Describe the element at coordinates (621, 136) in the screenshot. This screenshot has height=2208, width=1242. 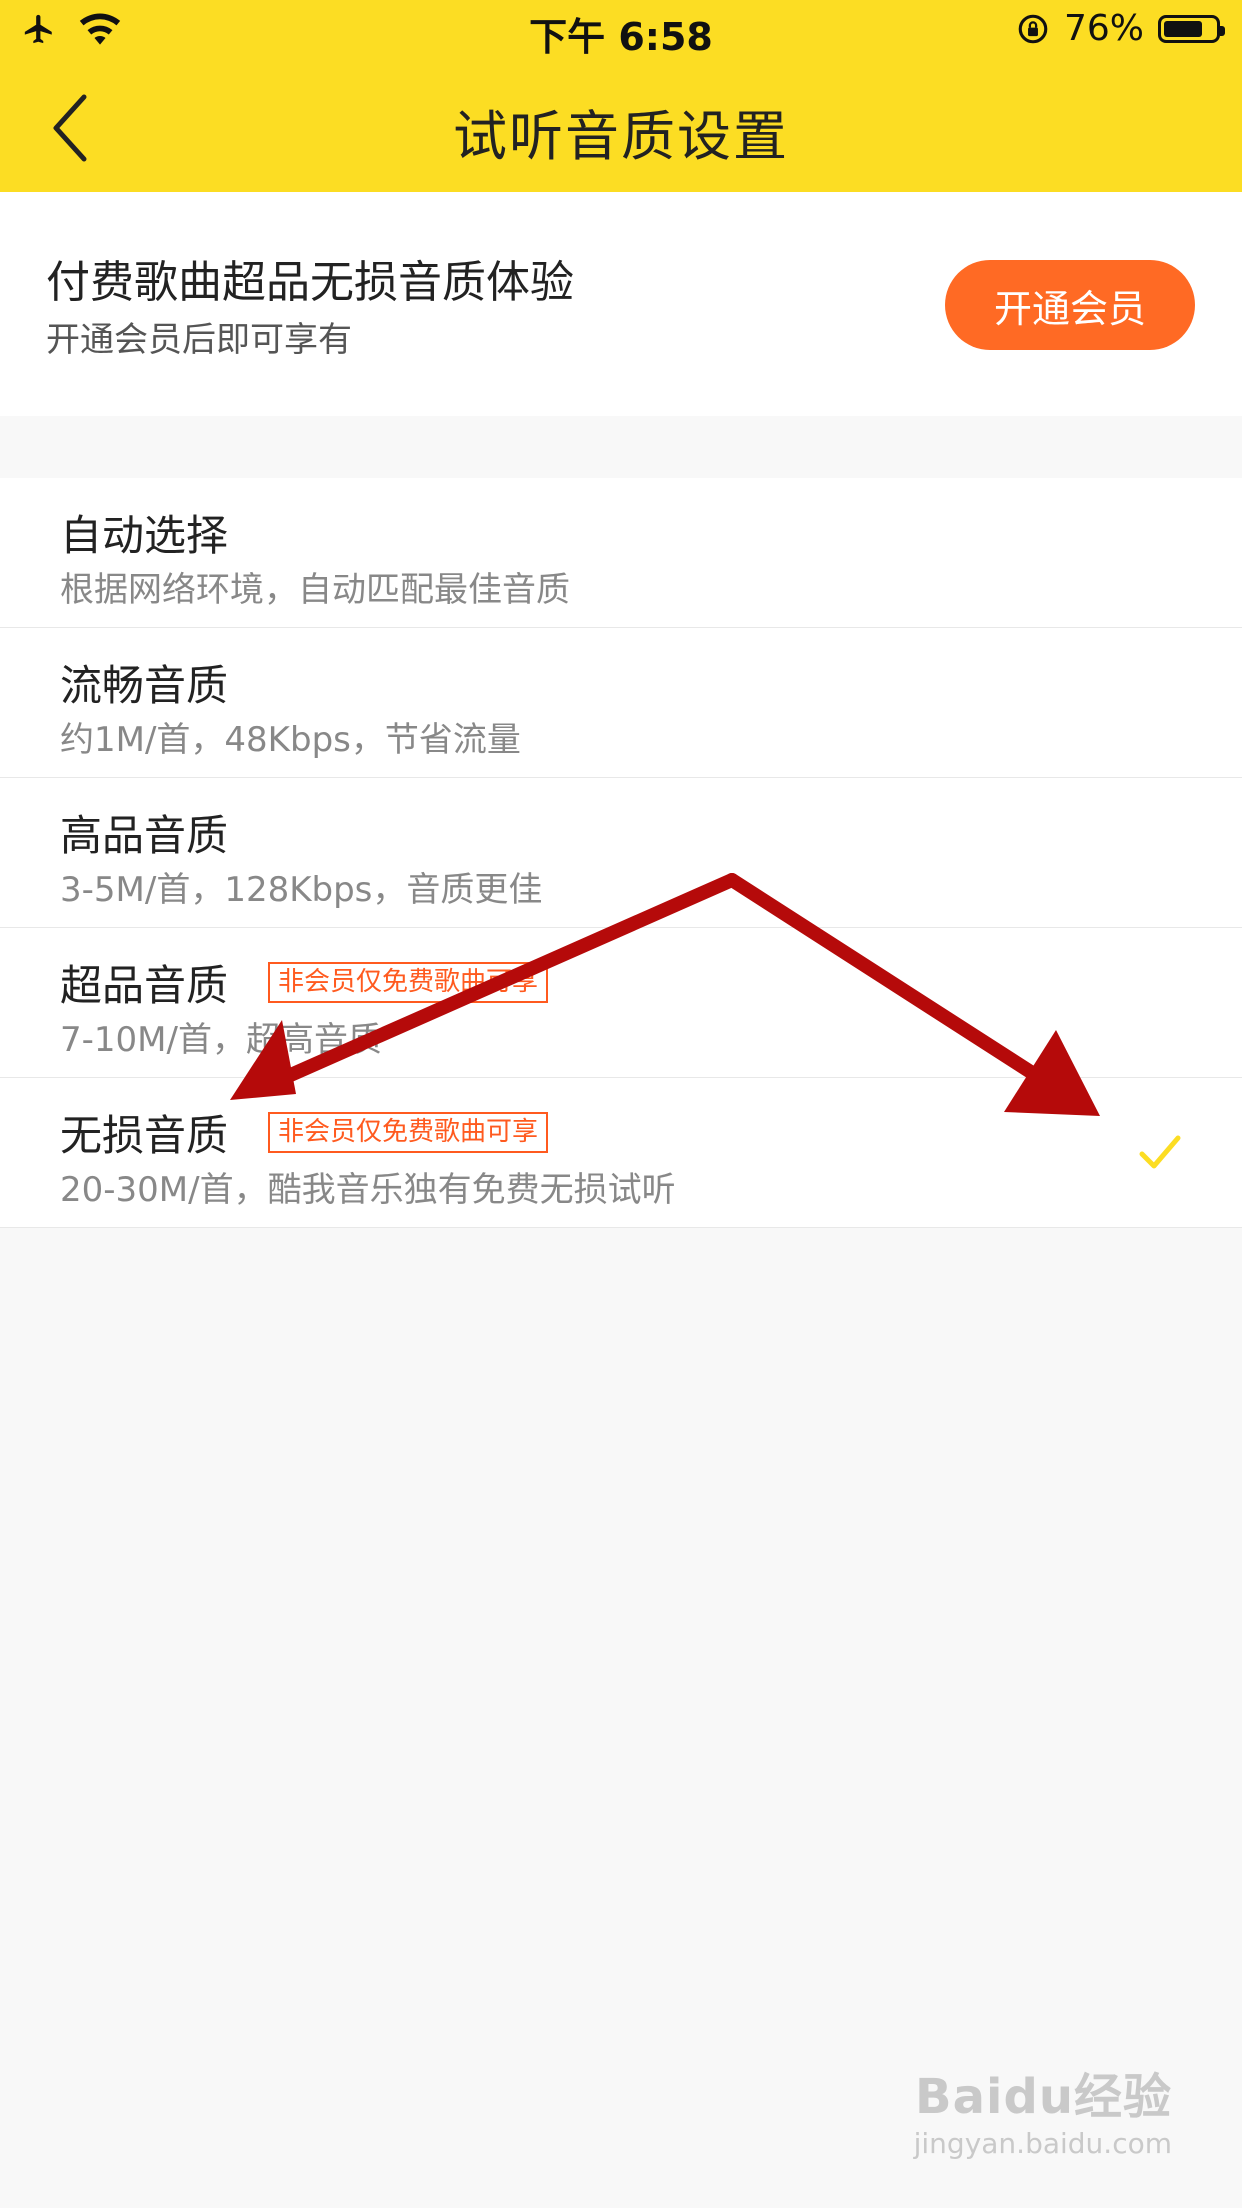
I see `page-title: 试听音质设置` at that location.